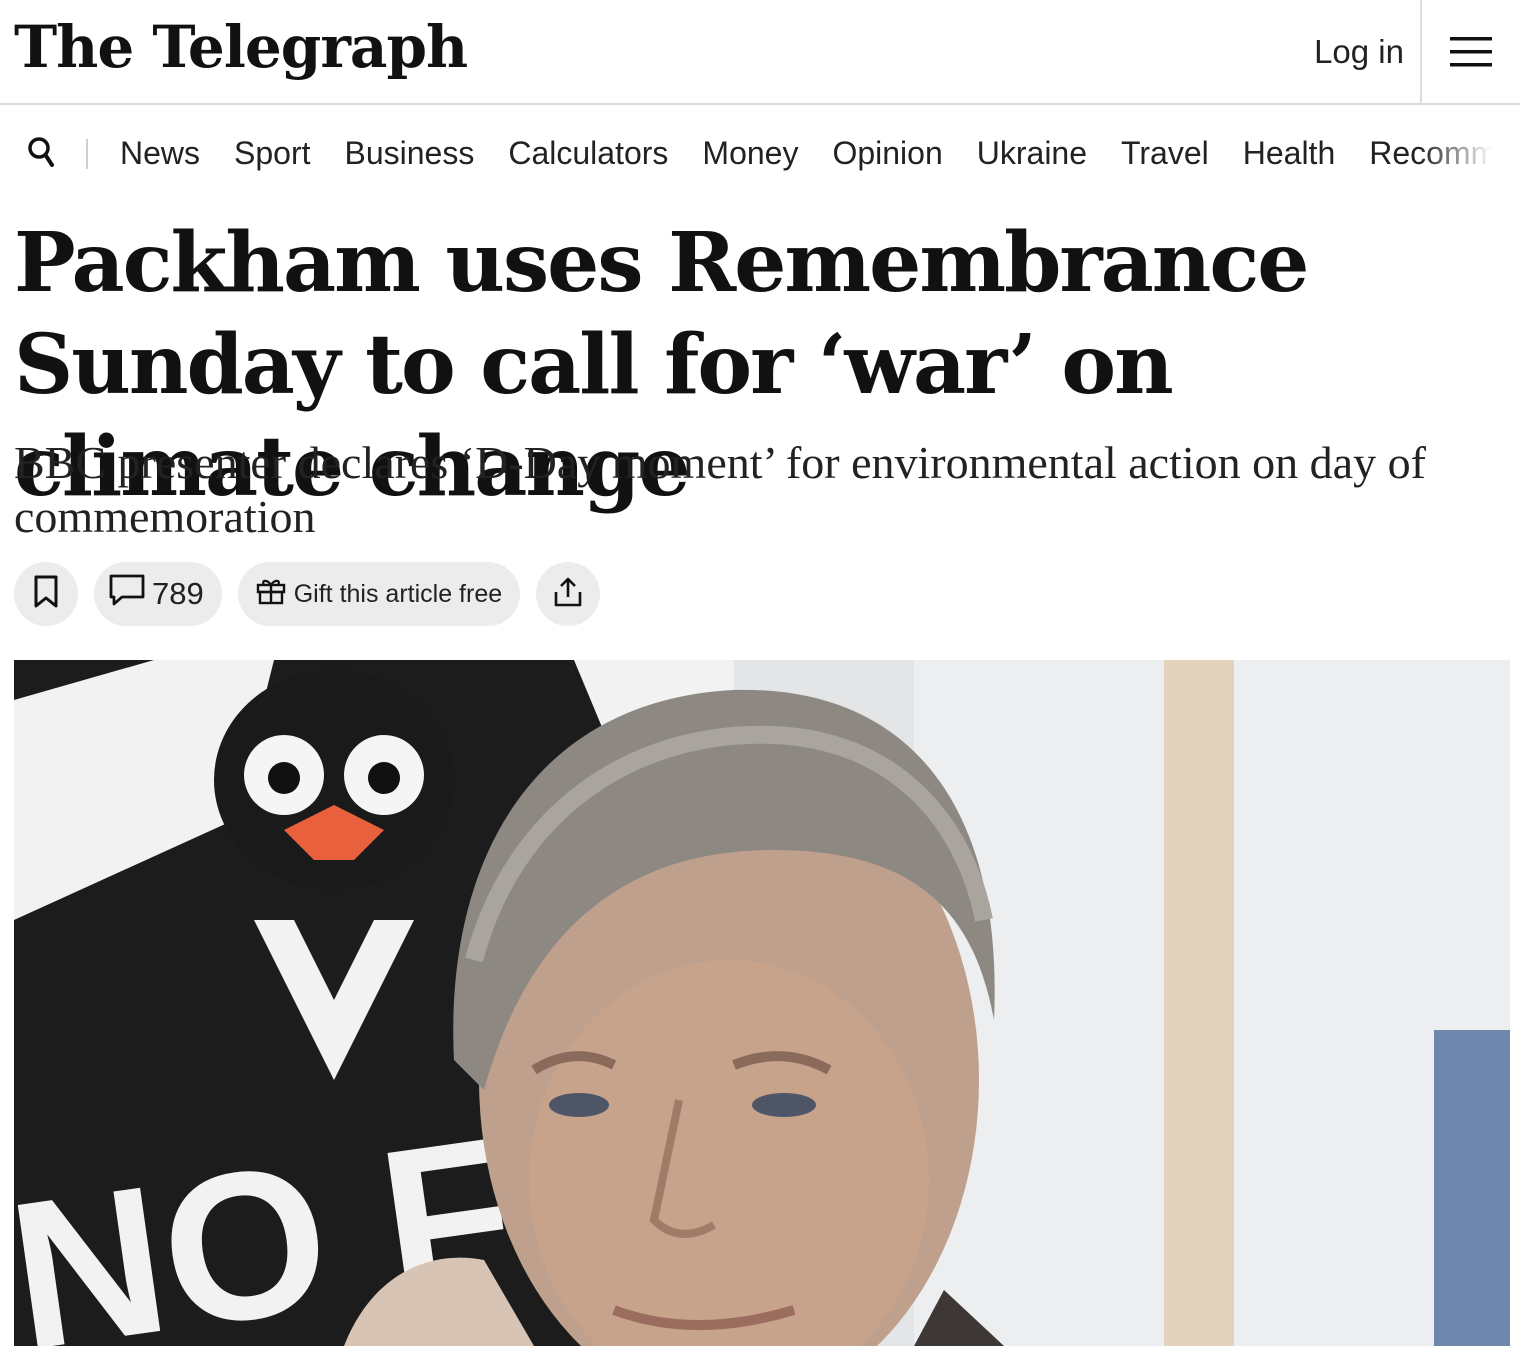  I want to click on search-button, so click(44, 153).